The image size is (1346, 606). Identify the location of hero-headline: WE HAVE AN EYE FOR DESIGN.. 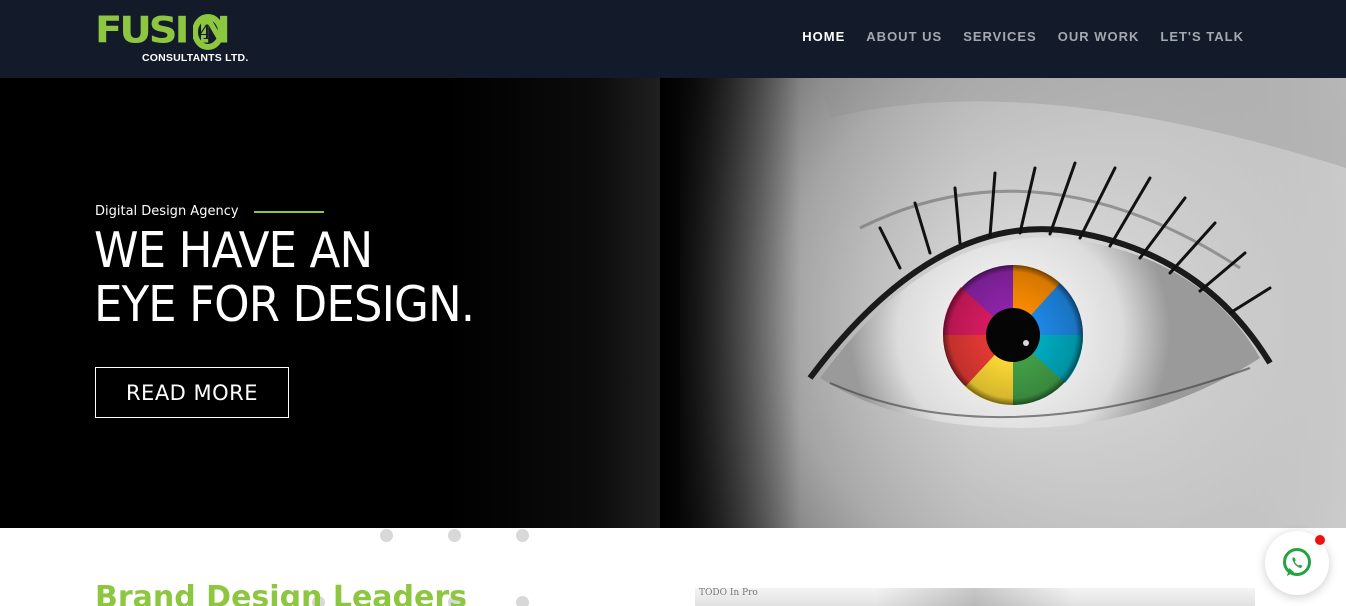
(300, 278).